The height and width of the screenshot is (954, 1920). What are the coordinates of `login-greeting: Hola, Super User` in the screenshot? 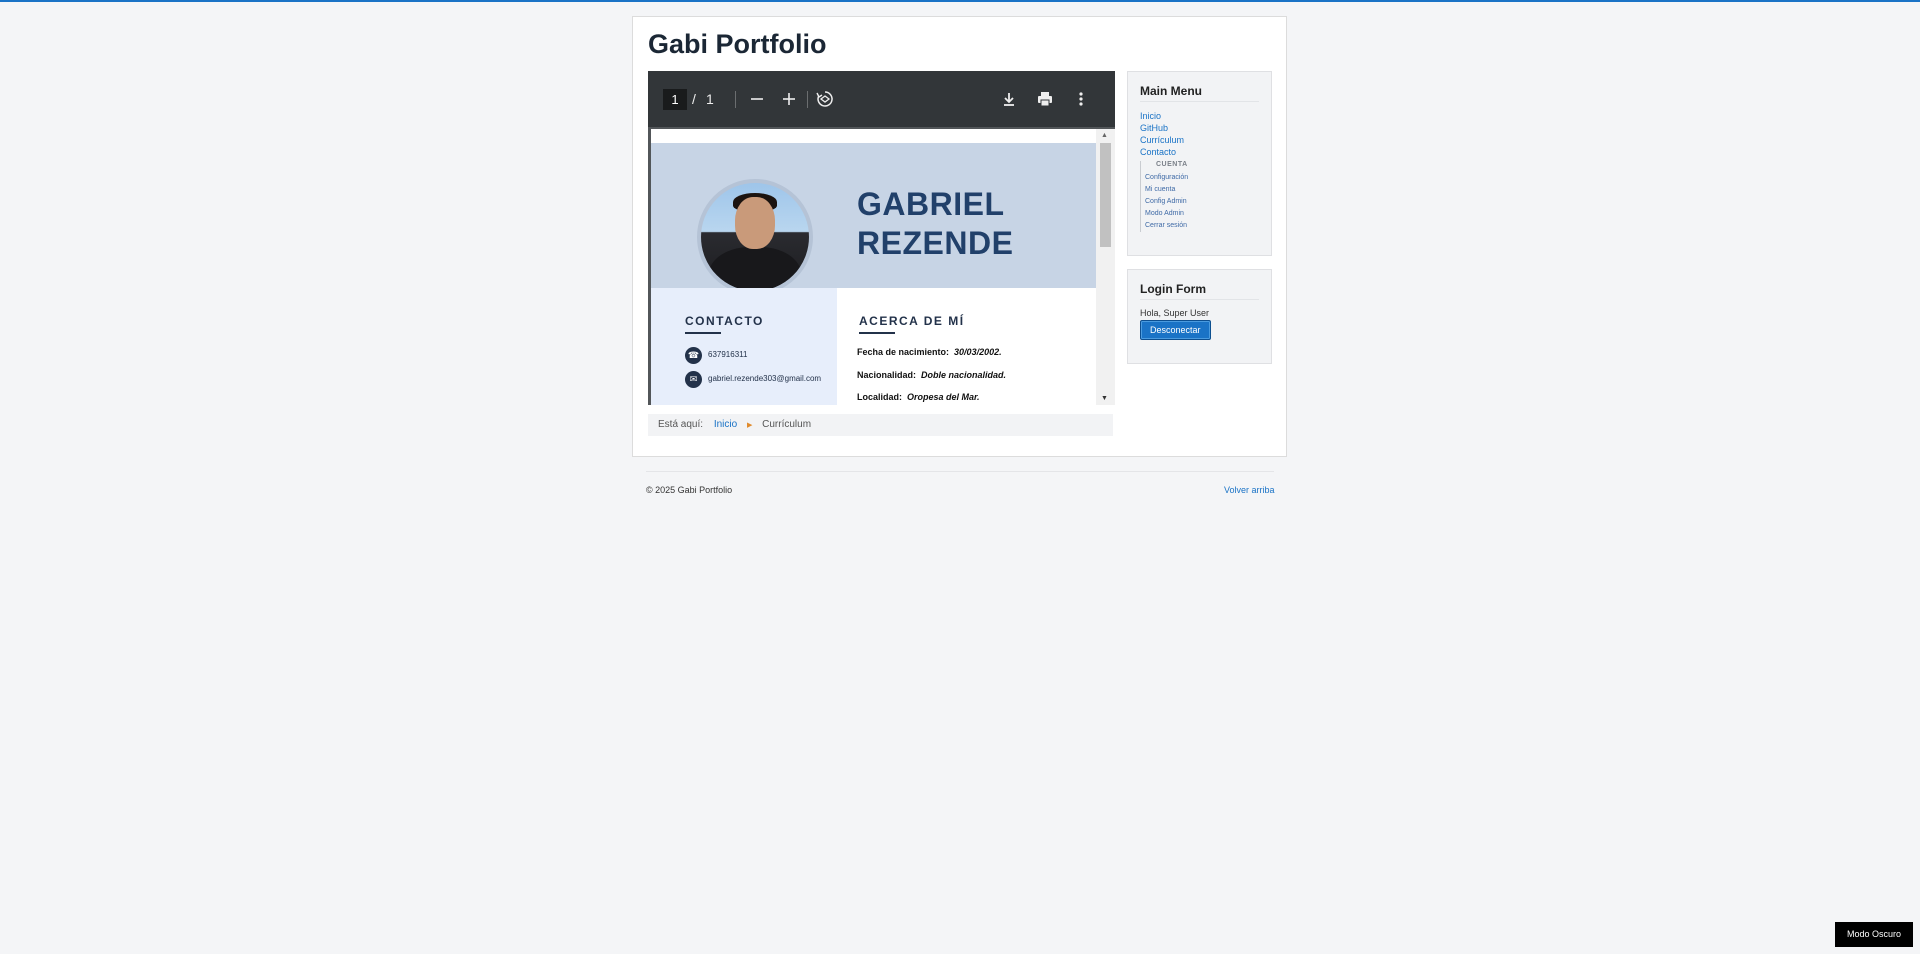 It's located at (1175, 313).